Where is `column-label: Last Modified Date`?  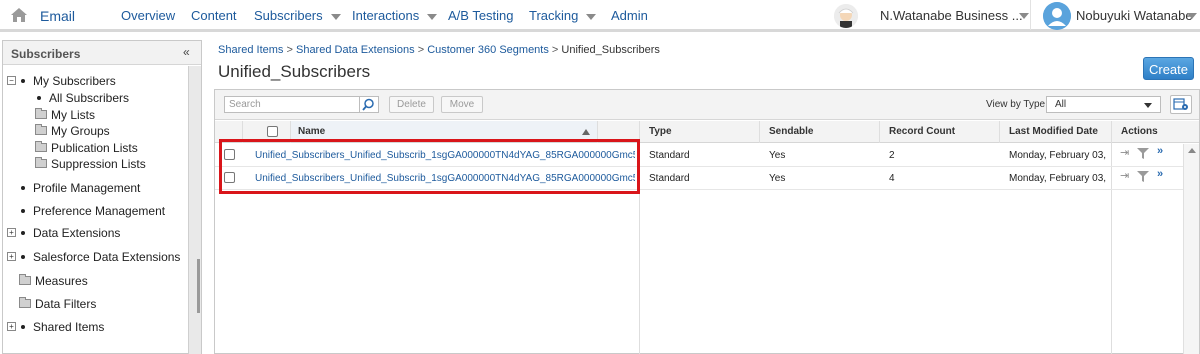 column-label: Last Modified Date is located at coordinates (1053, 131).